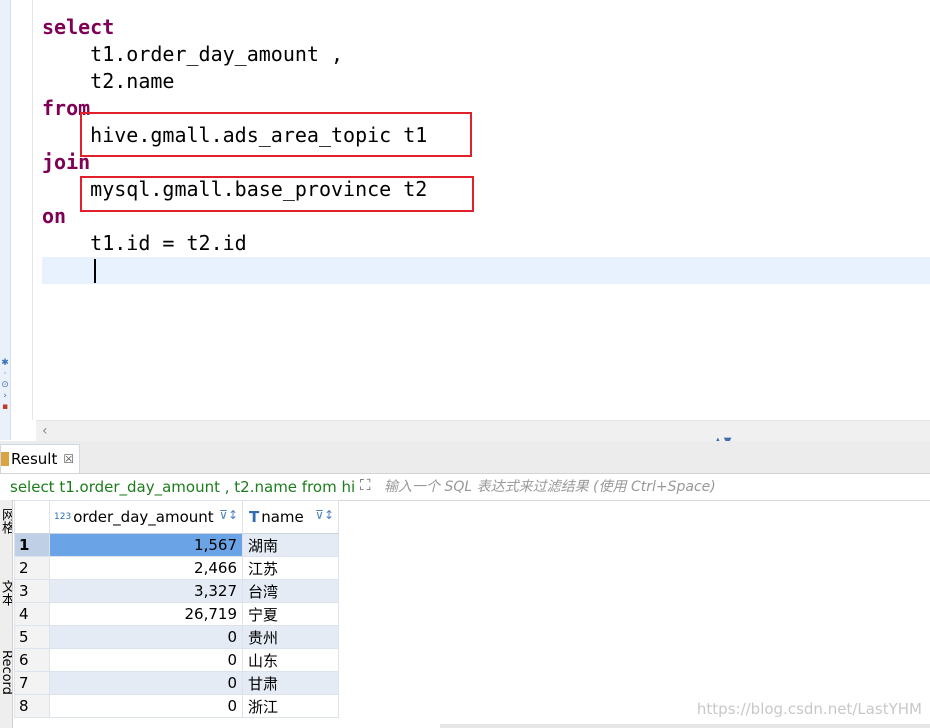 Image resolution: width=930 pixels, height=728 pixels. What do you see at coordinates (290, 545) in the screenshot?
I see `cell-name: 湖南` at bounding box center [290, 545].